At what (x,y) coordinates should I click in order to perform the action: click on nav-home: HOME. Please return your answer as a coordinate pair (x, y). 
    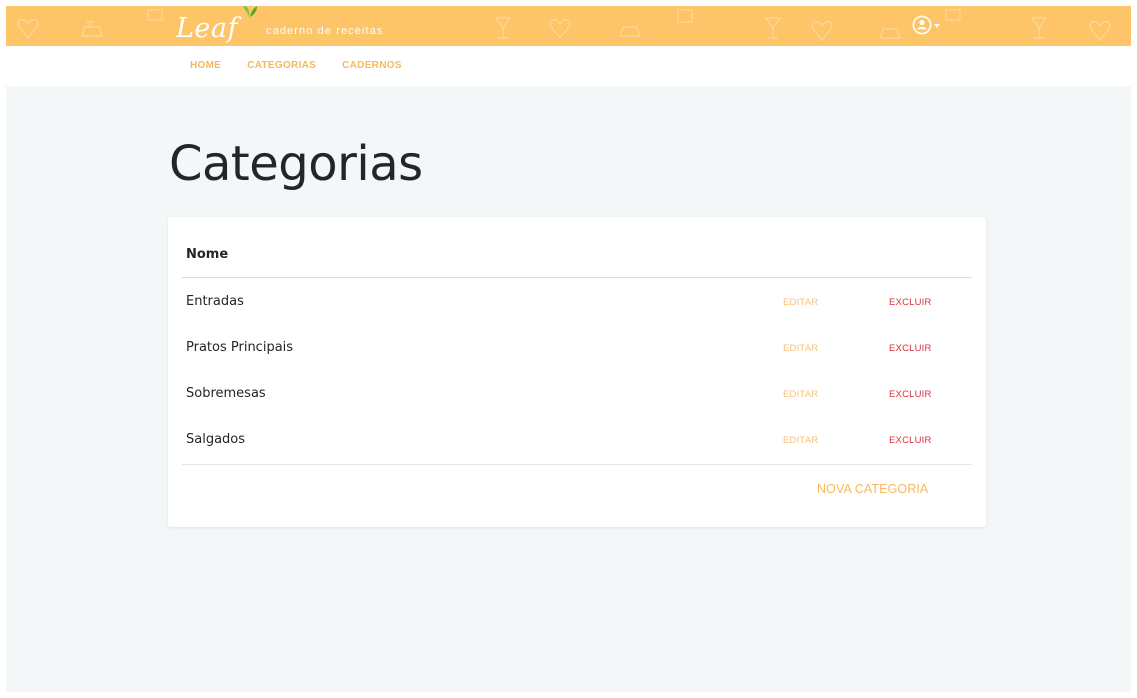
    Looking at the image, I should click on (205, 65).